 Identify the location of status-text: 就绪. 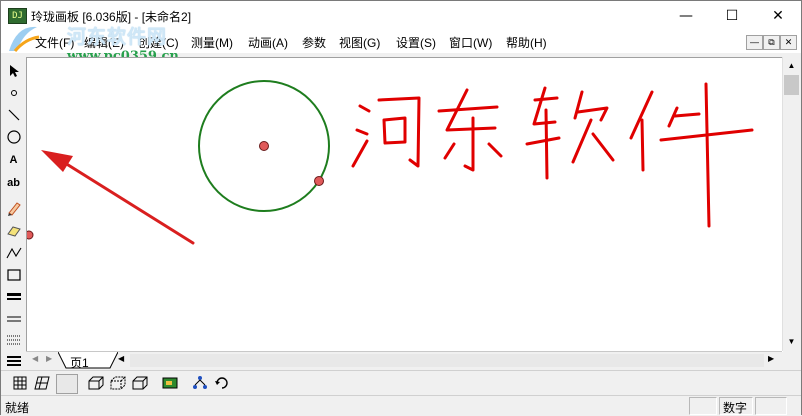
(17, 408).